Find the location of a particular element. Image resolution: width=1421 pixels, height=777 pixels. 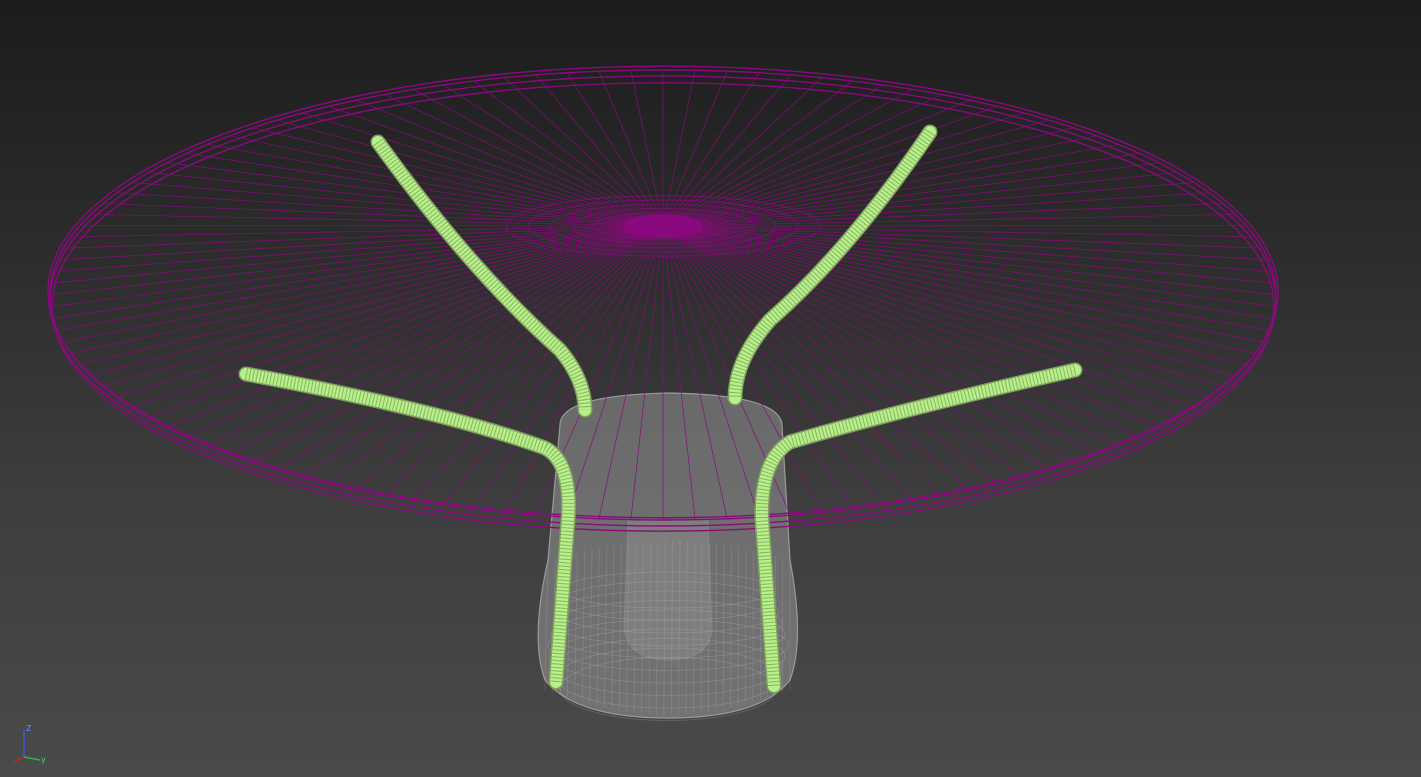

pedestal-core is located at coordinates (668, 590).